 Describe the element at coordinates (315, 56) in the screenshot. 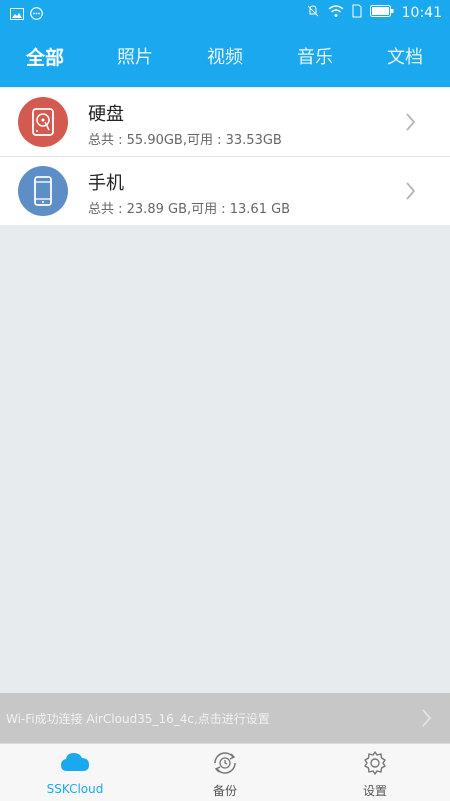

I see `tab-music: 音乐` at that location.